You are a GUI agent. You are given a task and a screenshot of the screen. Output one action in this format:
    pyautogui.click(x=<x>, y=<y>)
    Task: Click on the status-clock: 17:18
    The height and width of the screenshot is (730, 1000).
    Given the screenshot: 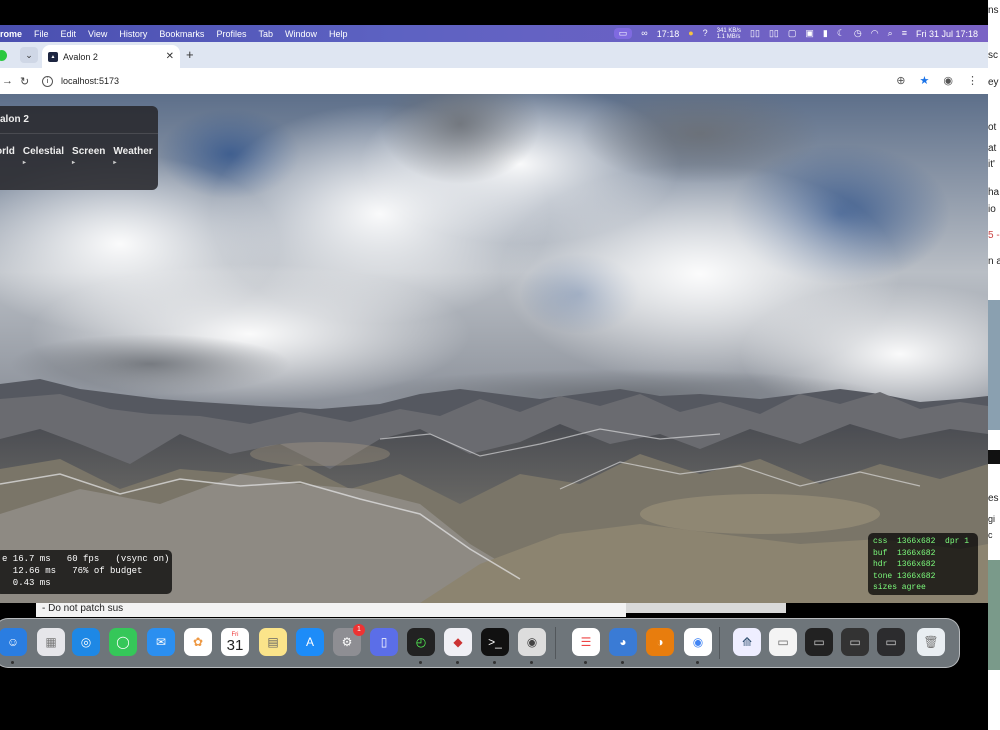 What is the action you would take?
    pyautogui.click(x=668, y=34)
    